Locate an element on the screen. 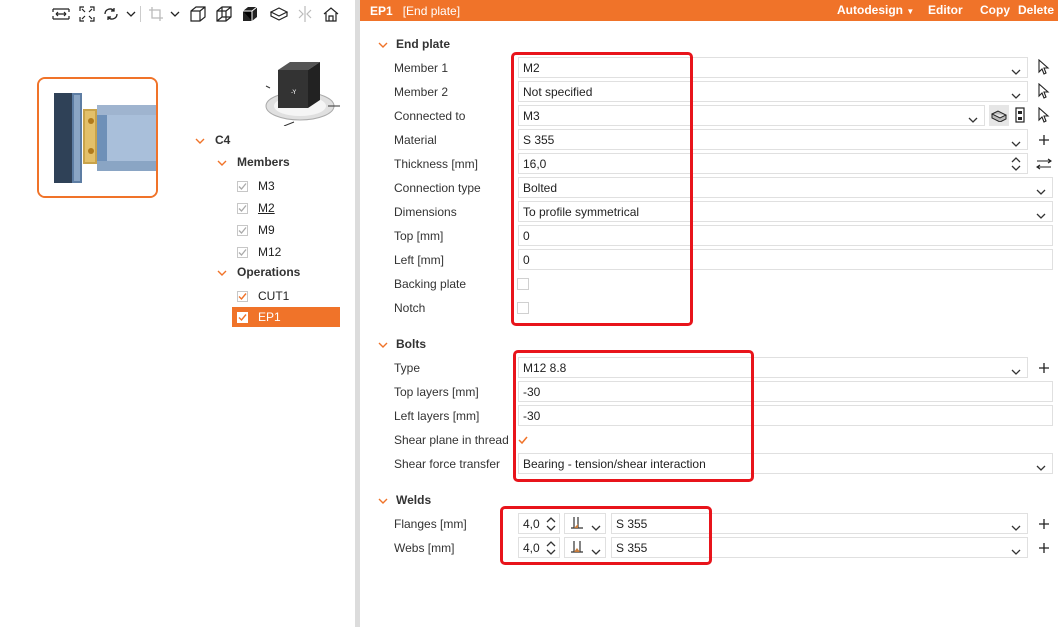 This screenshot has height=627, width=1058. edge-selector-icon is located at coordinates (1020, 115).